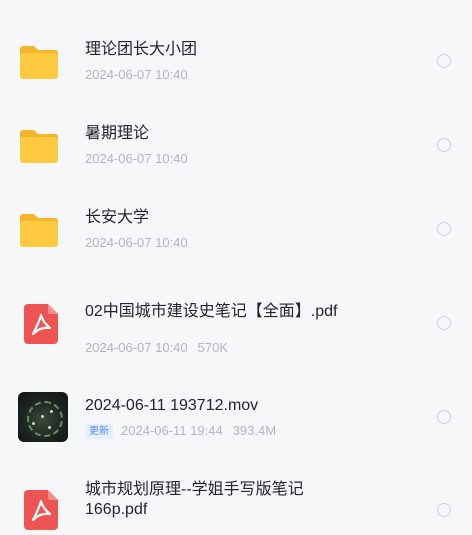 The image size is (472, 535). Describe the element at coordinates (213, 347) in the screenshot. I see `item-size: 570K` at that location.